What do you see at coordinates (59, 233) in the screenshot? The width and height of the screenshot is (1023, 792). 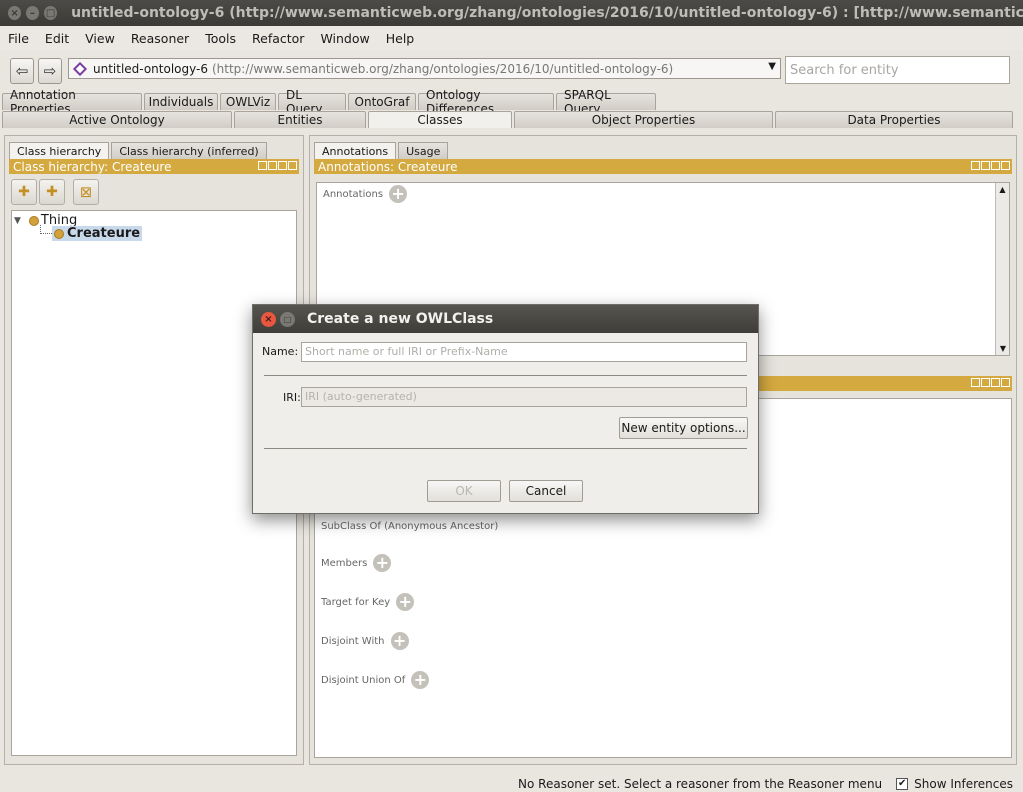 I see `class-icon` at bounding box center [59, 233].